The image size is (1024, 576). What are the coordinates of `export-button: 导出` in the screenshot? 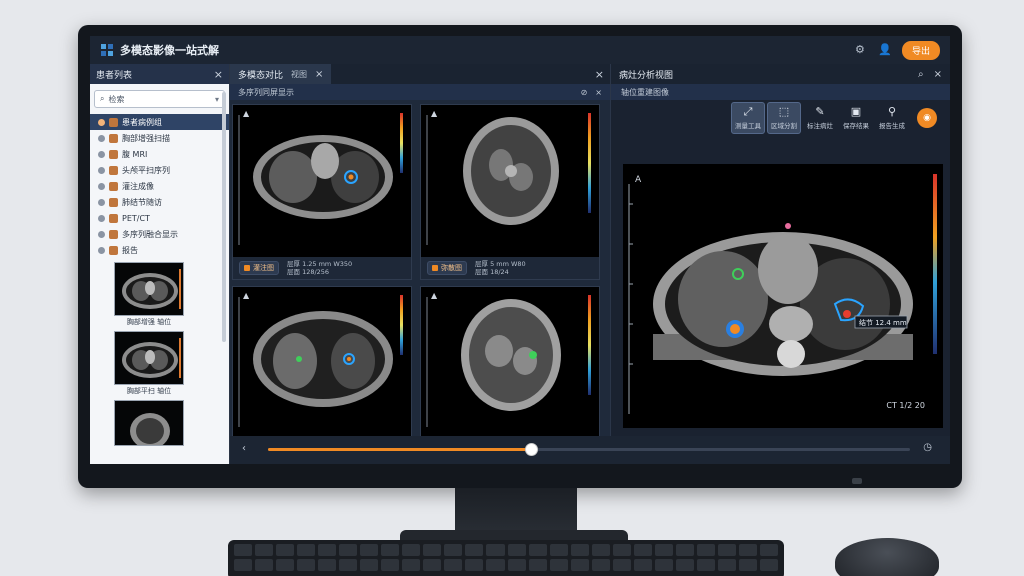 It's located at (920, 50).